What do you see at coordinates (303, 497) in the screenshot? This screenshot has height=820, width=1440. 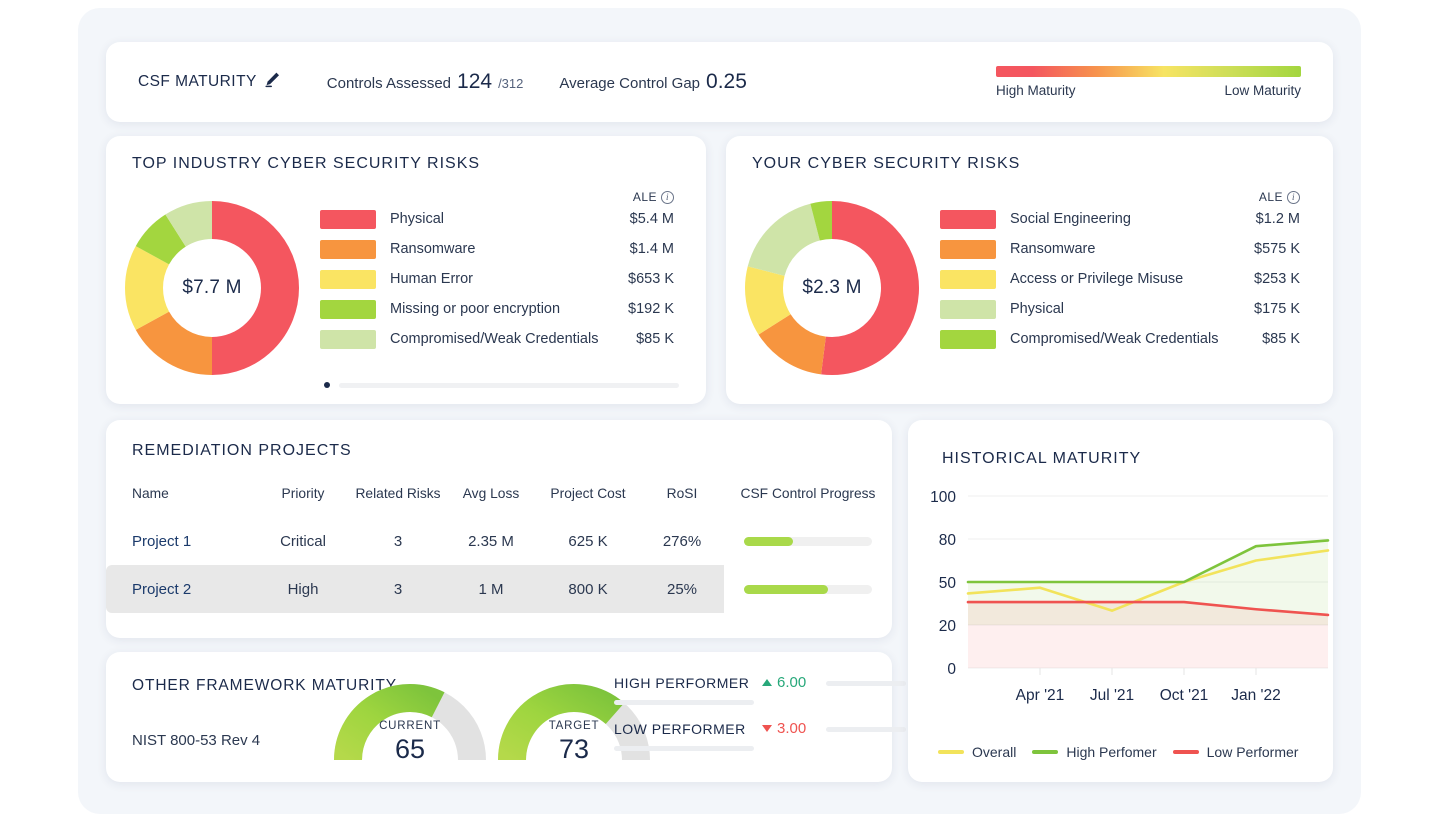 I see `table-column-header: Priority` at bounding box center [303, 497].